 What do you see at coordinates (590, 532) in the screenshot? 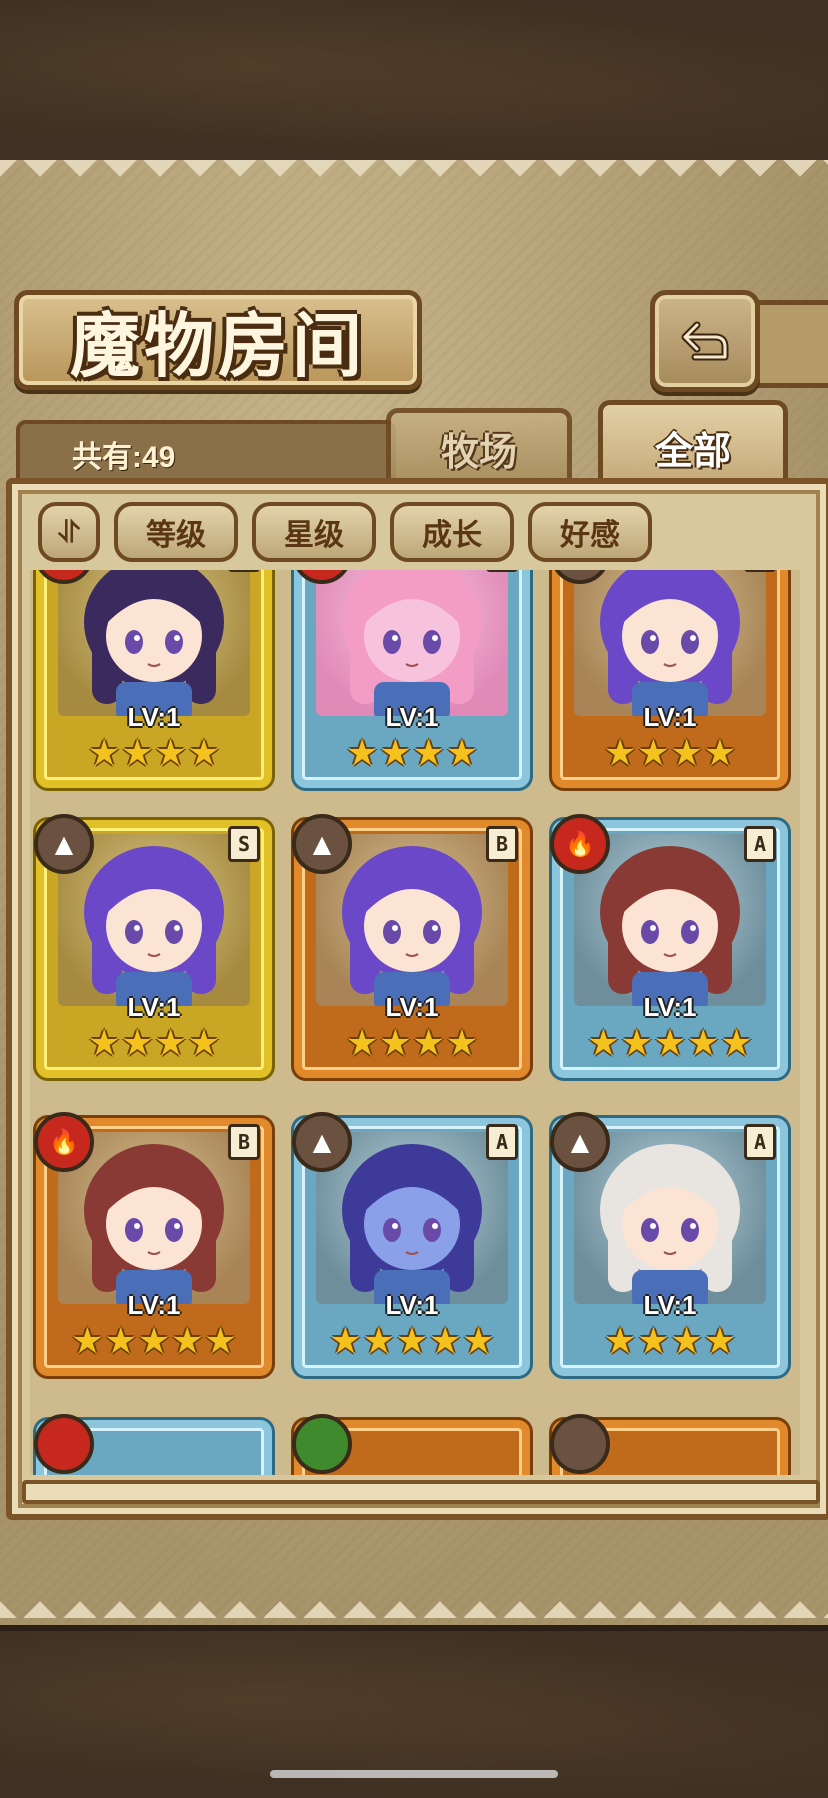
I see `filter-affection-button: 好感` at bounding box center [590, 532].